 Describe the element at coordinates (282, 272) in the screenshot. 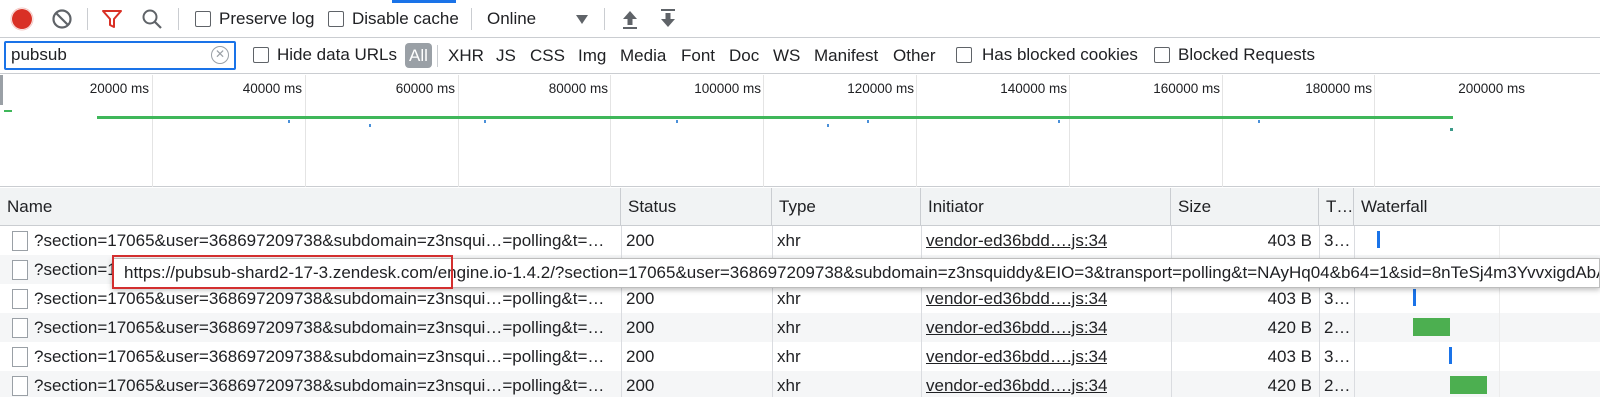

I see `highlight-box` at that location.